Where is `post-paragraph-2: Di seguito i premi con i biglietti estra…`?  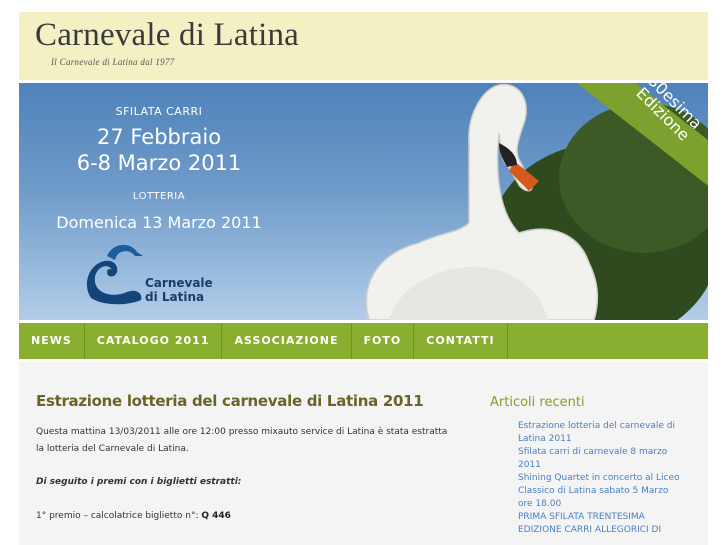 post-paragraph-2: Di seguito i premi con i biglietti estra… is located at coordinates (139, 482).